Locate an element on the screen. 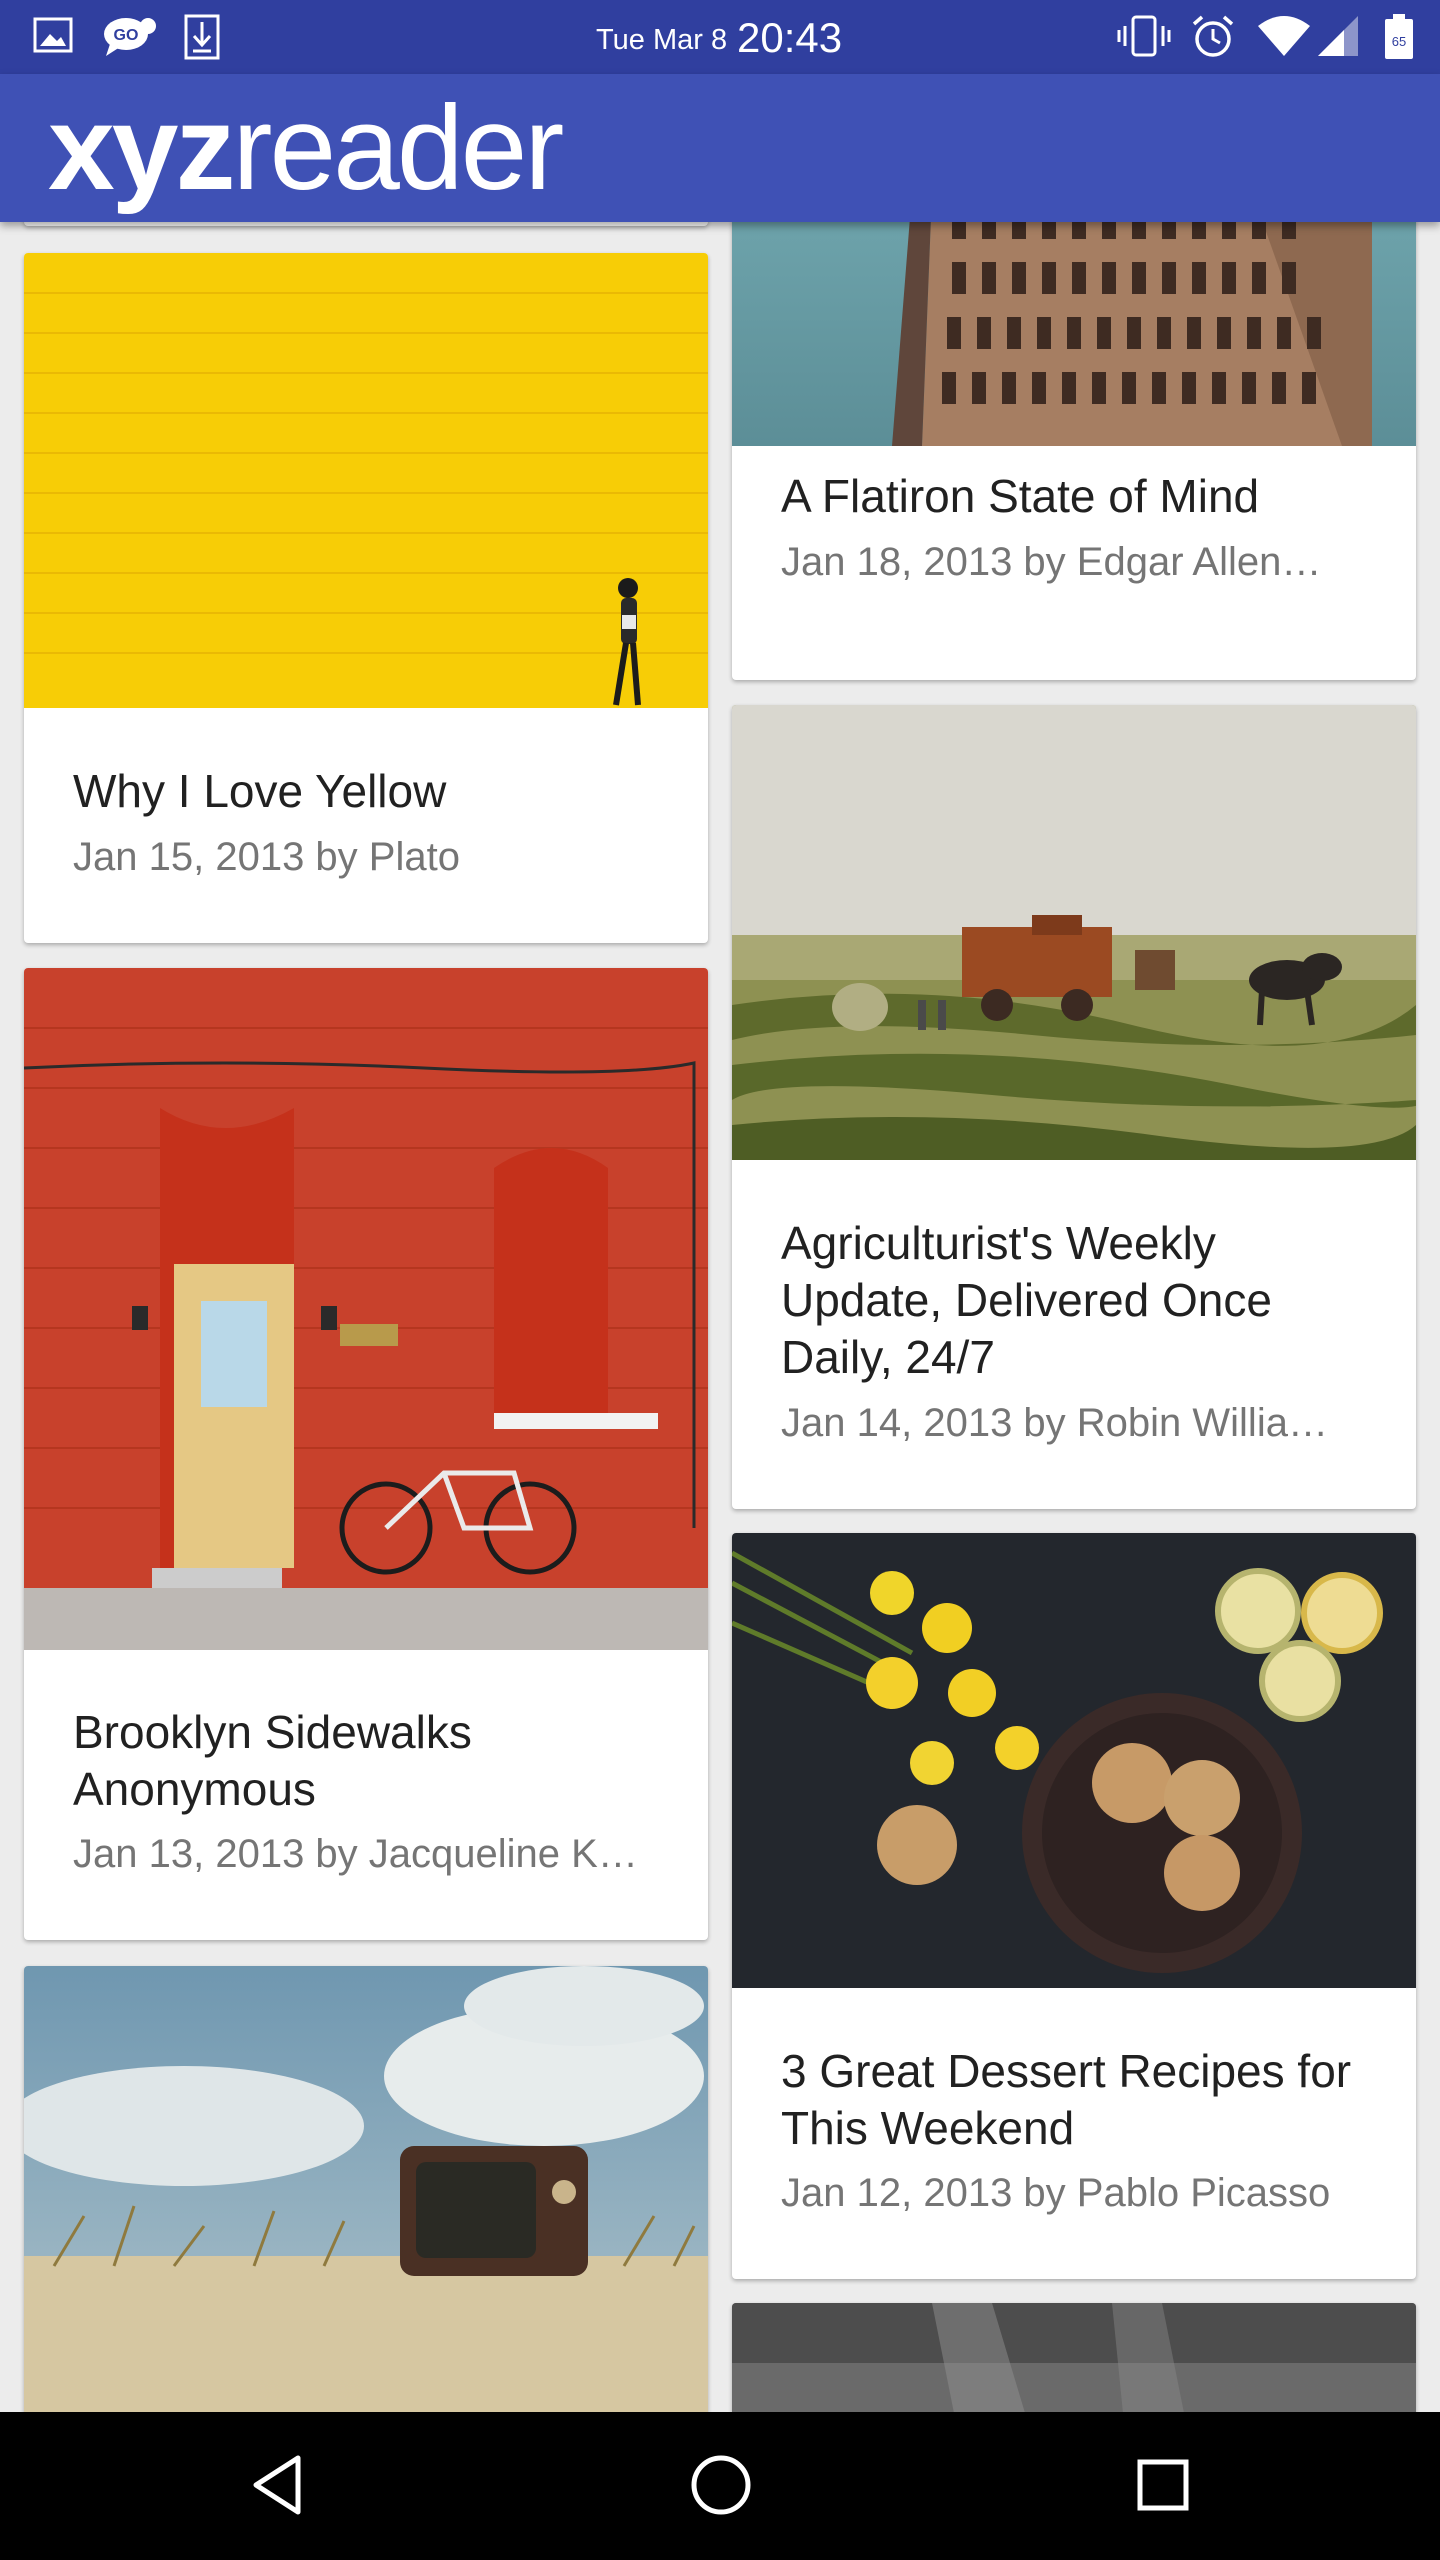 This screenshot has width=1440, height=2560. chat-icon: GO is located at coordinates (130, 38).